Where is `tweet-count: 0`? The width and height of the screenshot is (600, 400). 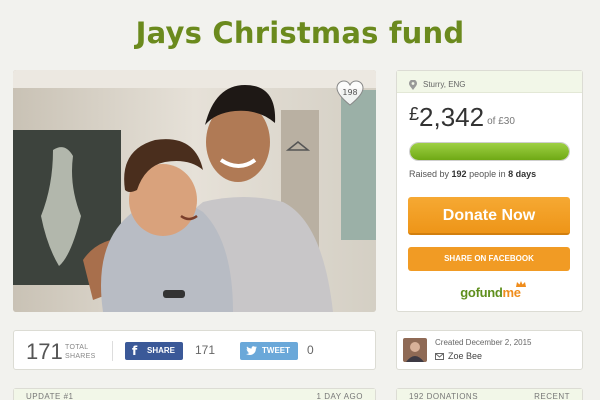
tweet-count: 0 is located at coordinates (310, 350).